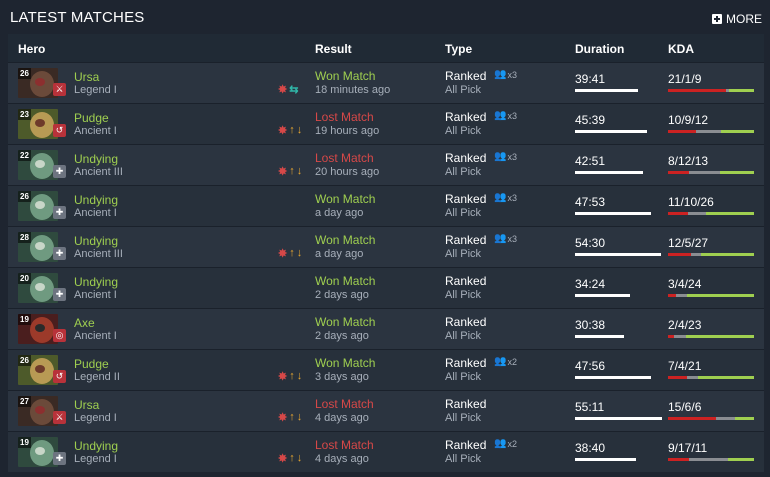 The image size is (770, 477). Describe the element at coordinates (459, 49) in the screenshot. I see `column-type: Type` at that location.